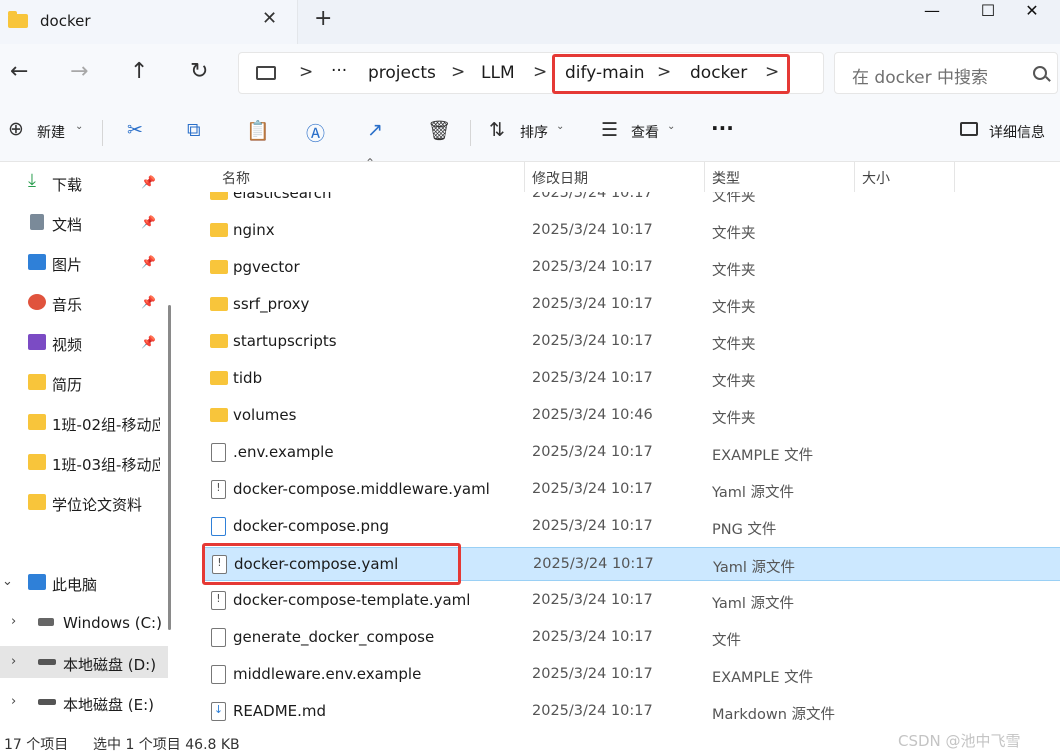  What do you see at coordinates (1017, 132) in the screenshot?
I see `details-button: 详细信息` at bounding box center [1017, 132].